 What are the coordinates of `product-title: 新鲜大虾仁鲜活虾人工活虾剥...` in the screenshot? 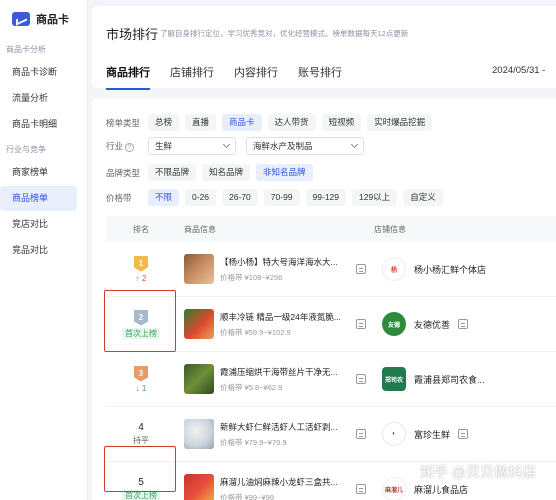 It's located at (285, 427).